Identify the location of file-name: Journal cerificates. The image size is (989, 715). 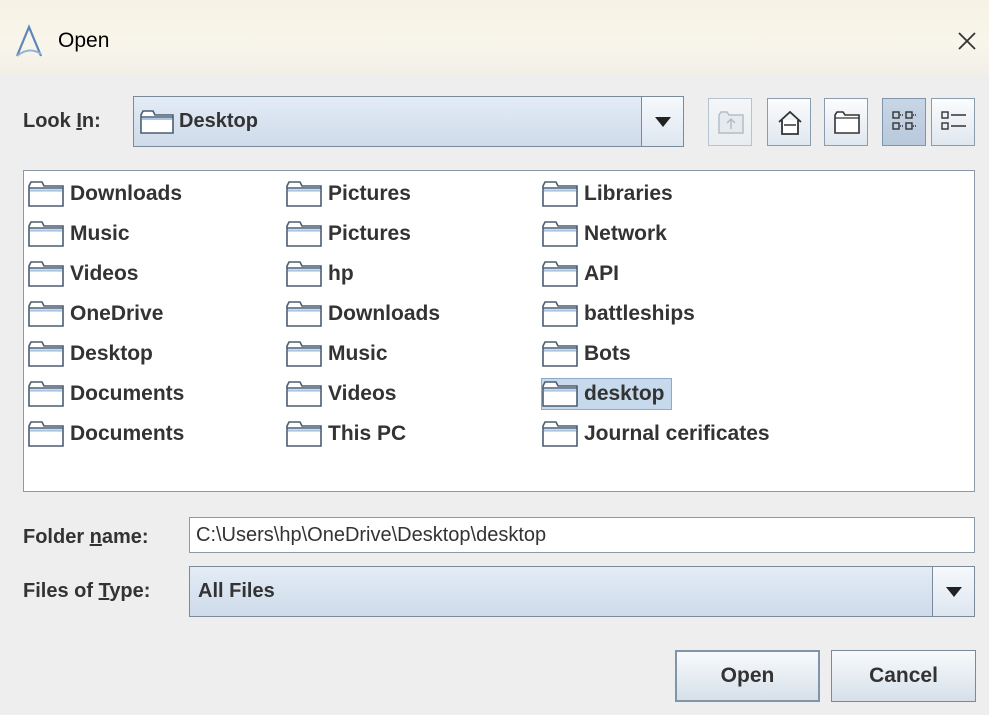
(677, 433).